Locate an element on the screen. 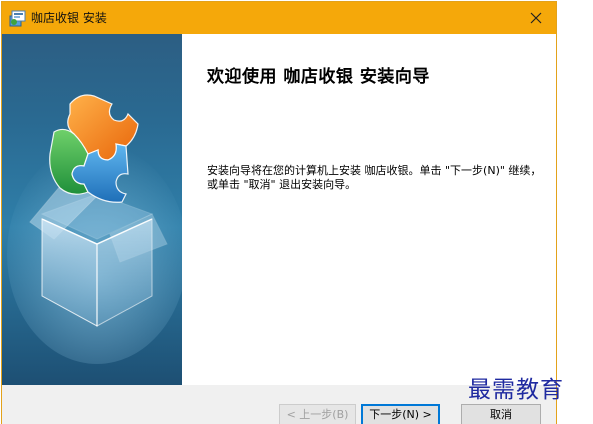  cancel-button: 取消 is located at coordinates (501, 414).